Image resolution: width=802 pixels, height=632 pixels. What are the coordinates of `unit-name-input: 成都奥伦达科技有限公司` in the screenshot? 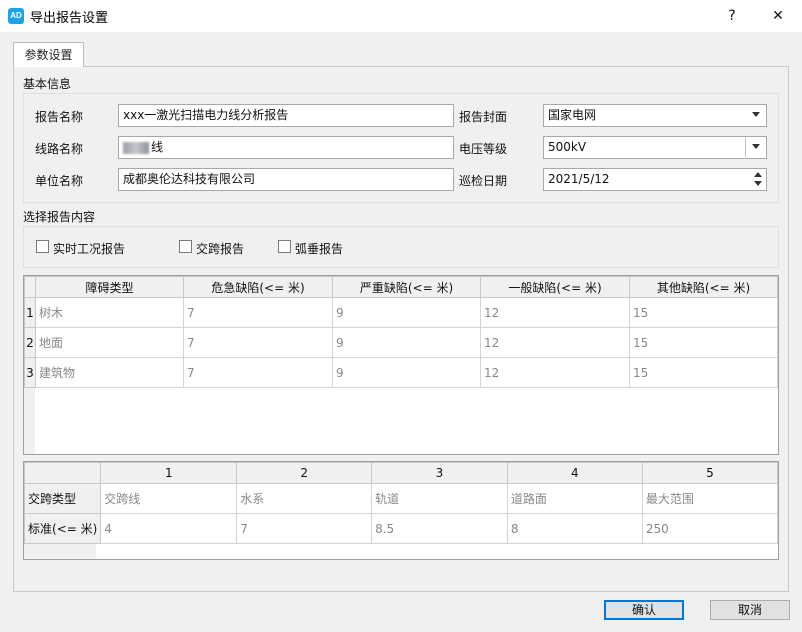 It's located at (286, 179).